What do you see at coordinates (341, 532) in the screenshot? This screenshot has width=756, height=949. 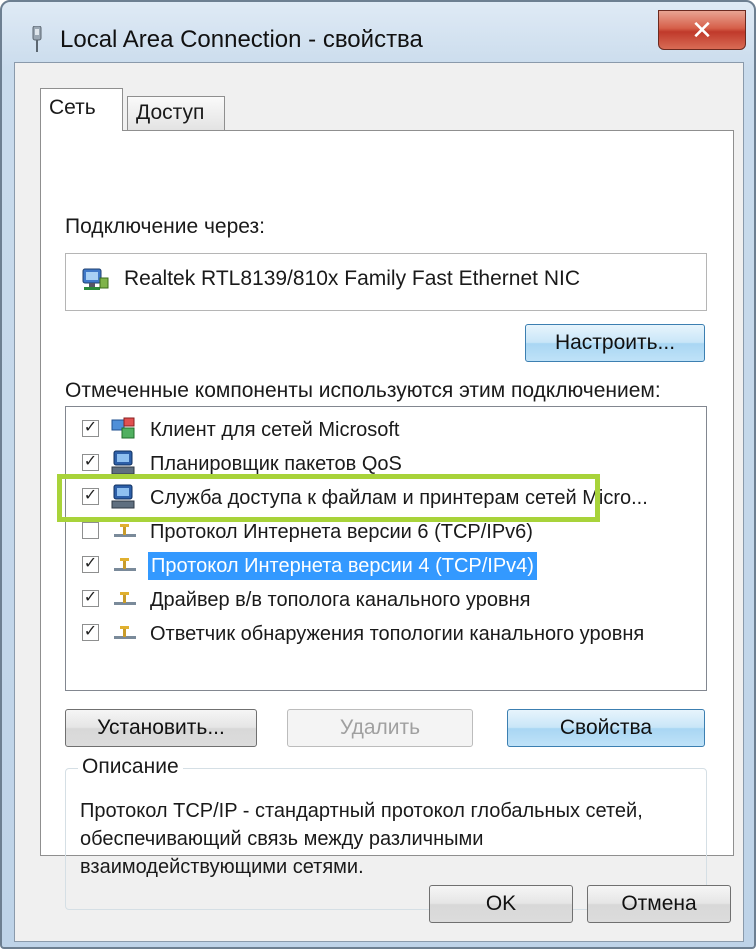 I see `component-label: Протокол Интернета версии 6 (TCP/IPv6)` at bounding box center [341, 532].